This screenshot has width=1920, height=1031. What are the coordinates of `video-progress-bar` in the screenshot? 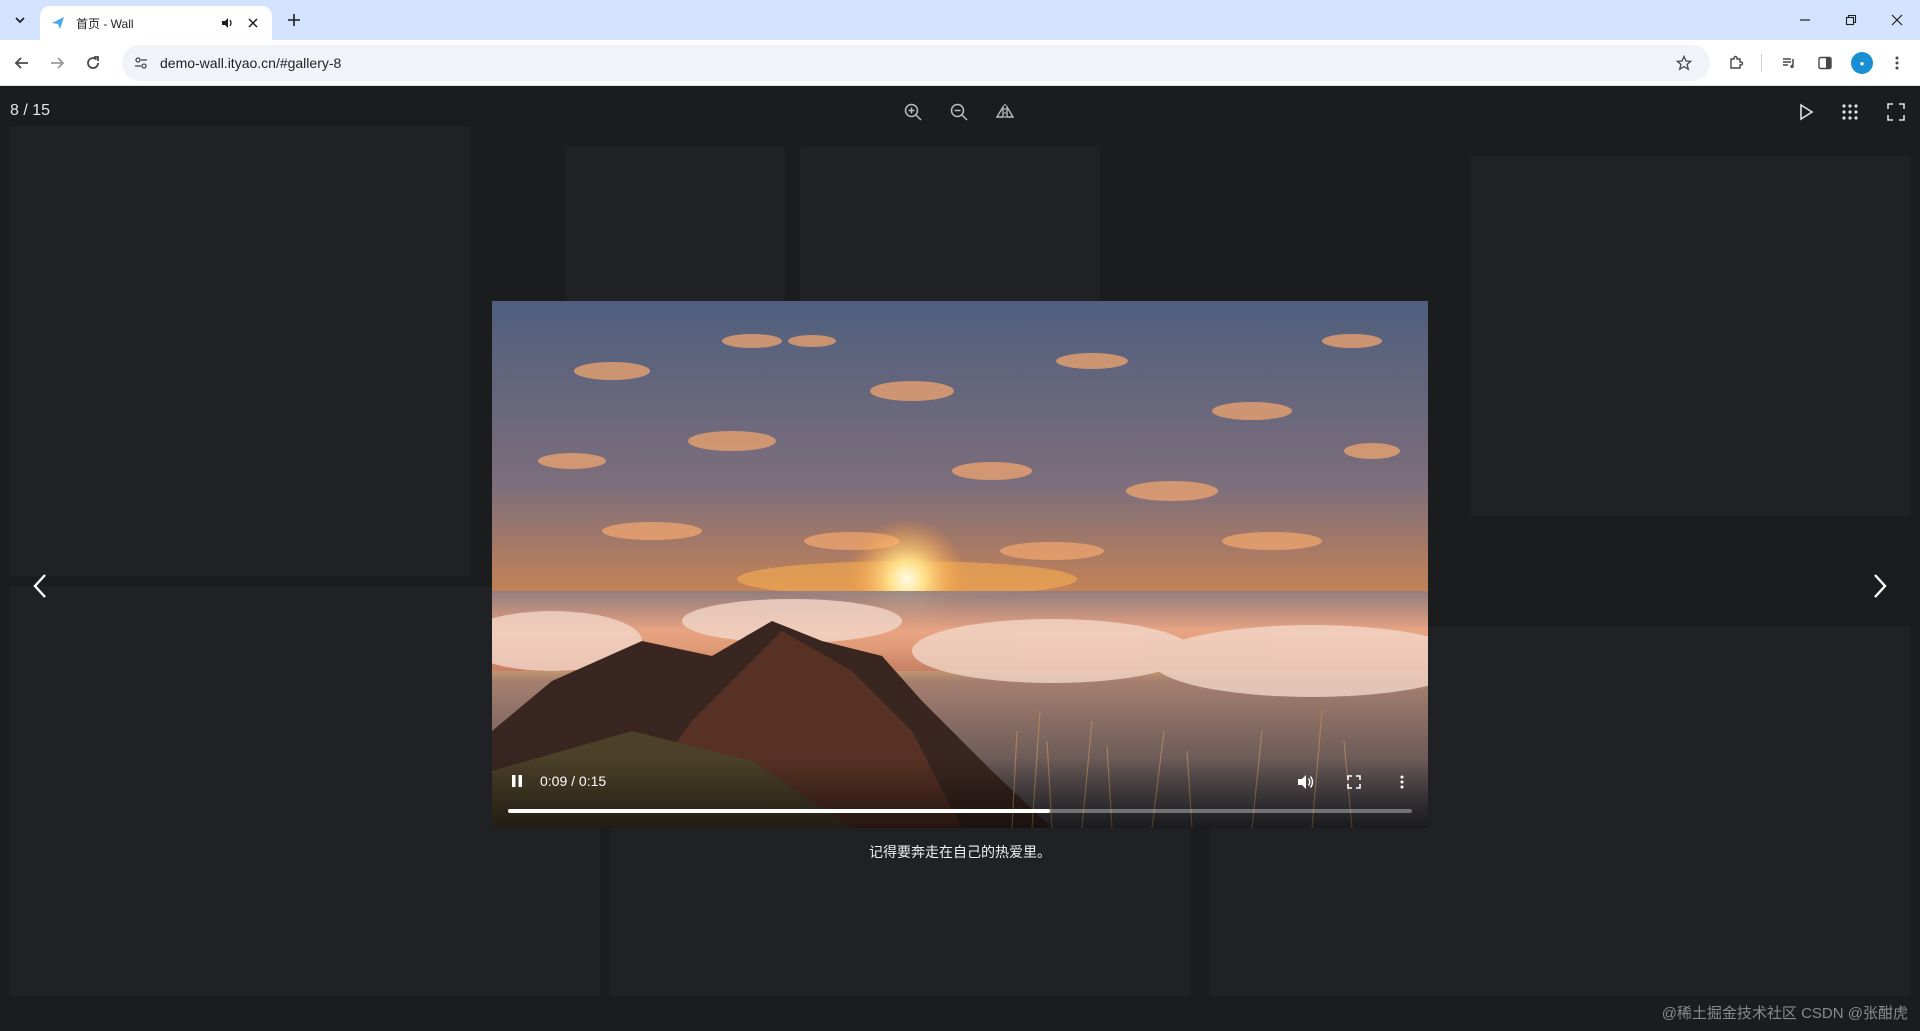 It's located at (960, 811).